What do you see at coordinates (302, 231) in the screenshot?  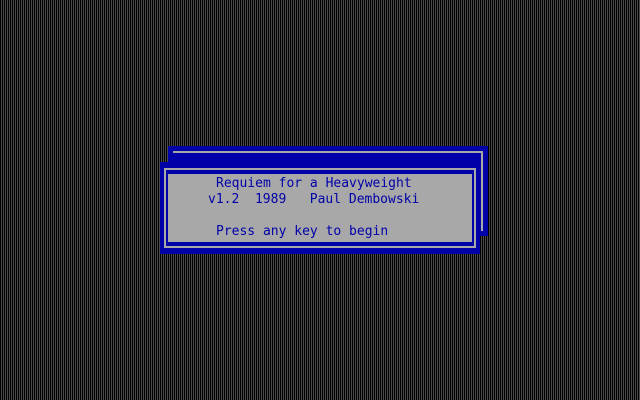 I see `press-key-prompt: Press any key to begin` at bounding box center [302, 231].